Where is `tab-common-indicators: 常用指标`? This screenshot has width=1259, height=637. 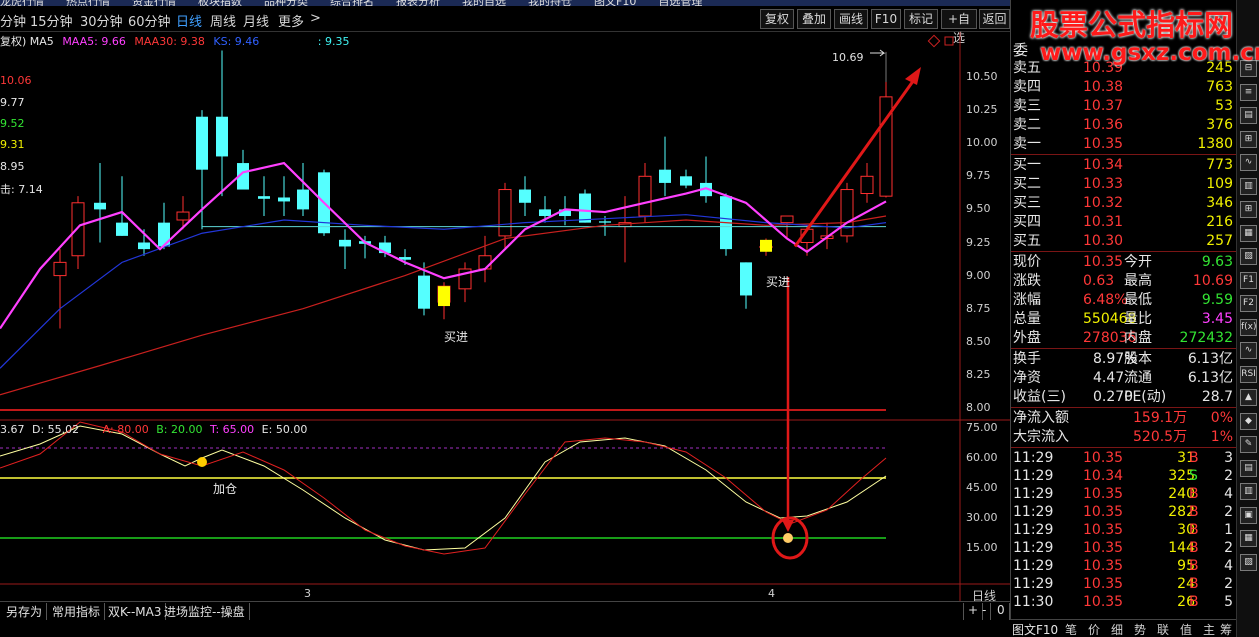
tab-common-indicators: 常用指标 is located at coordinates (77, 611).